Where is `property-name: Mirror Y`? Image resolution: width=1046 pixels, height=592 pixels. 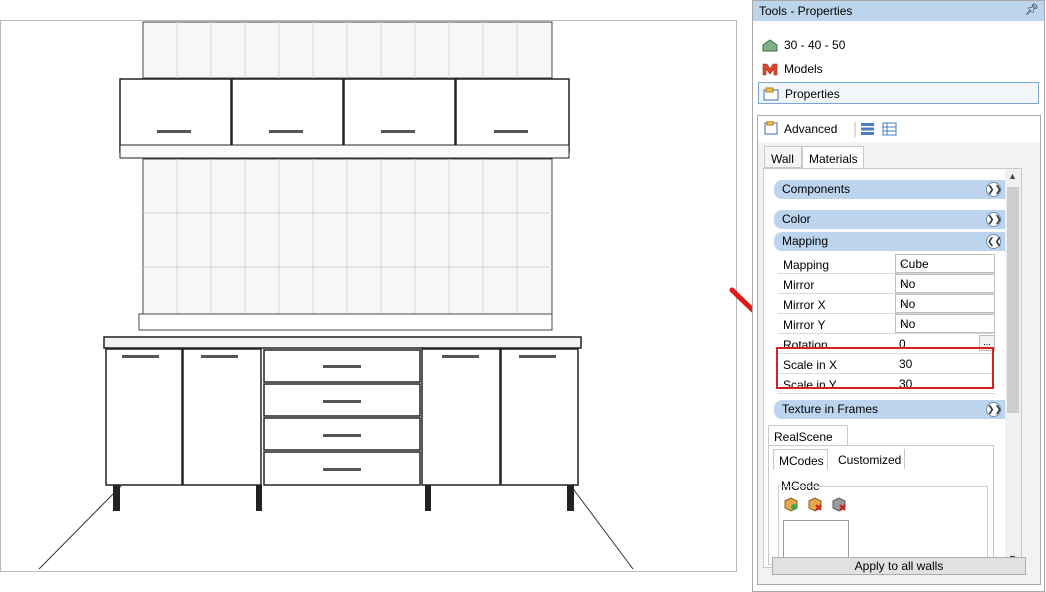 property-name: Mirror Y is located at coordinates (804, 325).